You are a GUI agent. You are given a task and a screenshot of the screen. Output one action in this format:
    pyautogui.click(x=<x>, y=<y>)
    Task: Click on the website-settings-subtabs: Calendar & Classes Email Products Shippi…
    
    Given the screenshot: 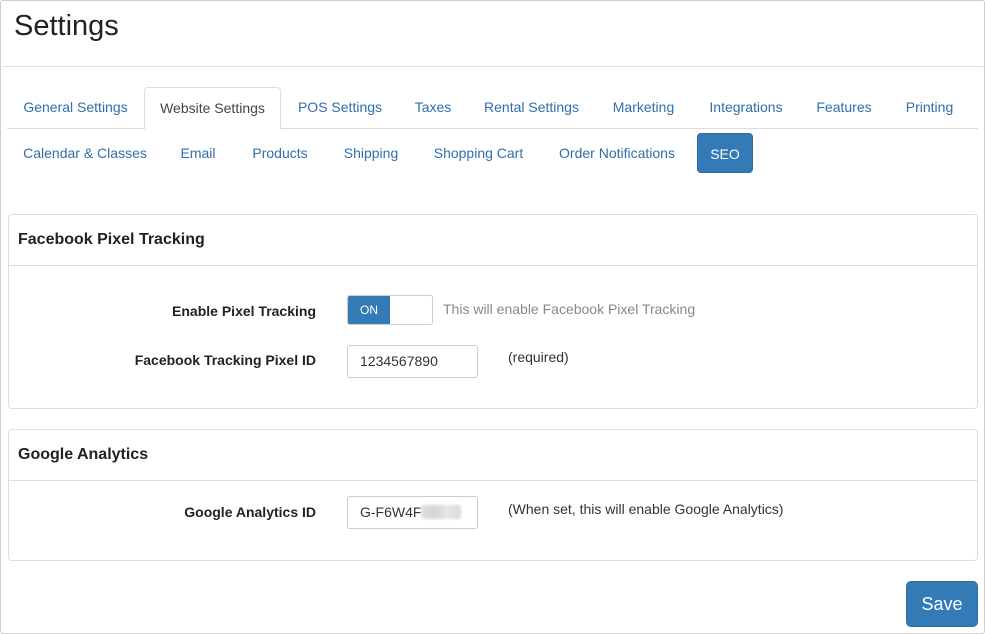 What is the action you would take?
    pyautogui.click(x=492, y=153)
    